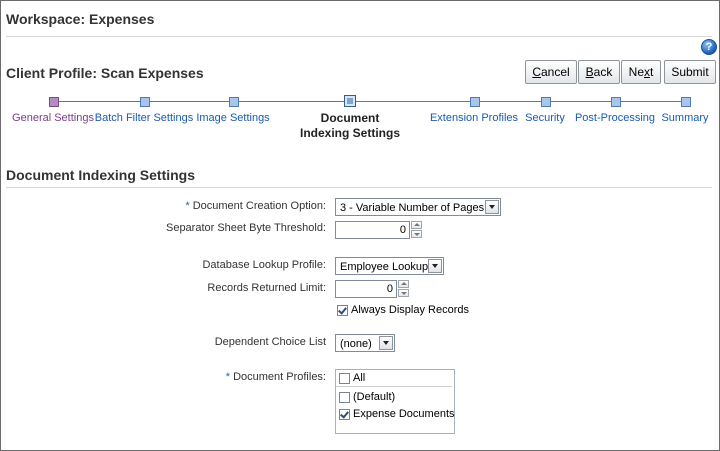  What do you see at coordinates (365, 343) in the screenshot?
I see `dependent-select: (none)` at bounding box center [365, 343].